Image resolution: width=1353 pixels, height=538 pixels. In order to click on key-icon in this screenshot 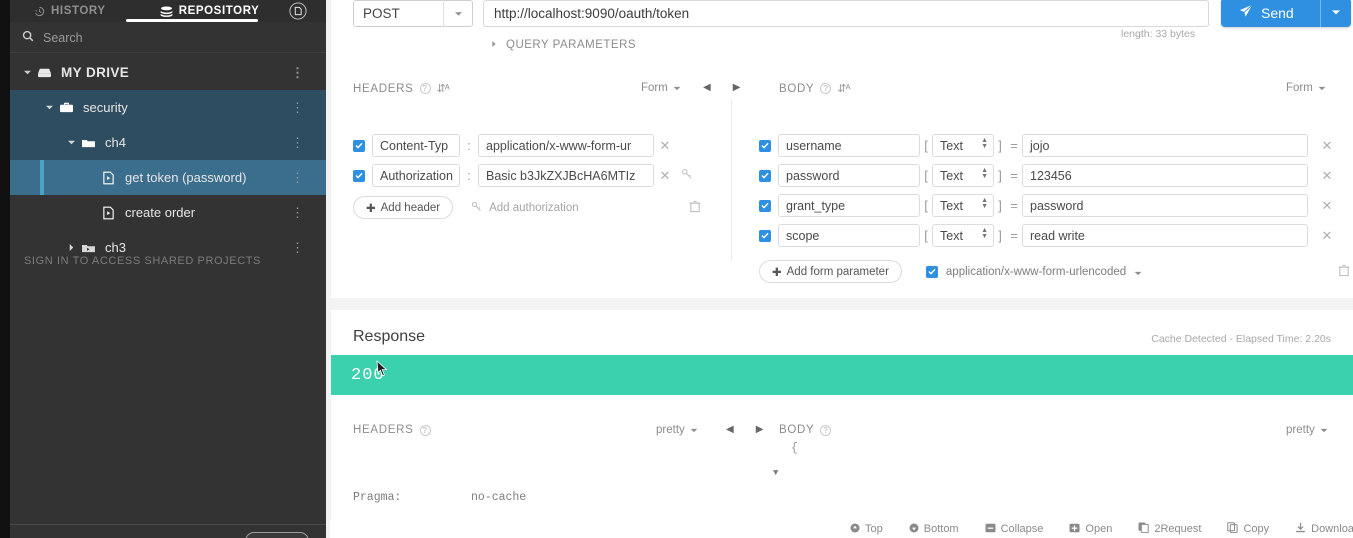, I will do `click(687, 176)`.